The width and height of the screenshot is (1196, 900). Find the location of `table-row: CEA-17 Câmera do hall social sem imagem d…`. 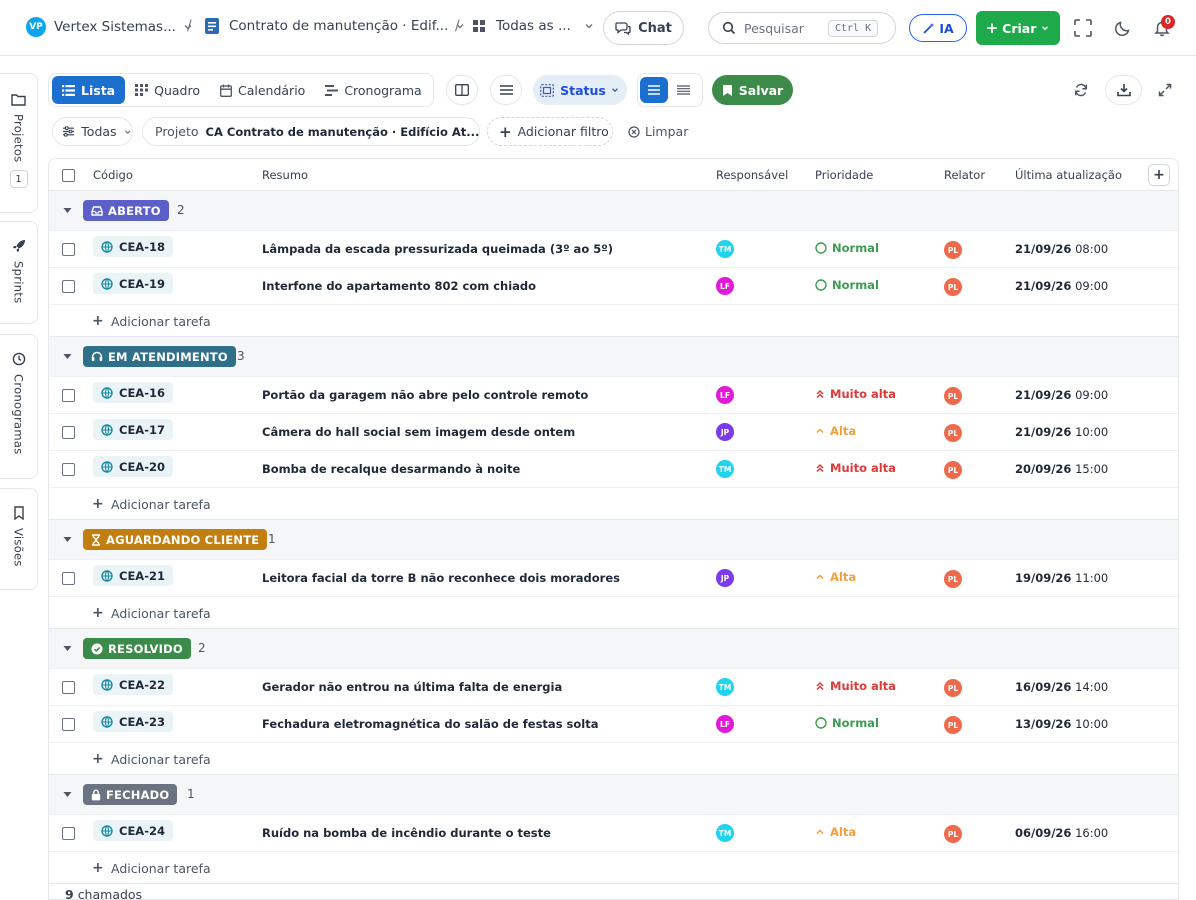

table-row: CEA-17 Câmera do hall social sem imagem d… is located at coordinates (613, 432).